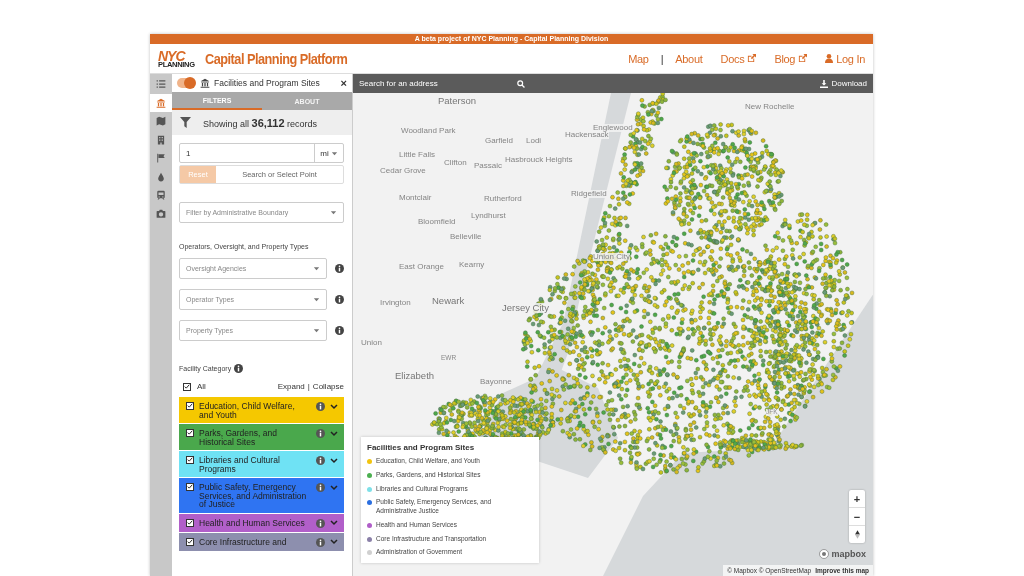 The image size is (1024, 576). What do you see at coordinates (442, 83) in the screenshot?
I see `address-search-field: Search for an address` at bounding box center [442, 83].